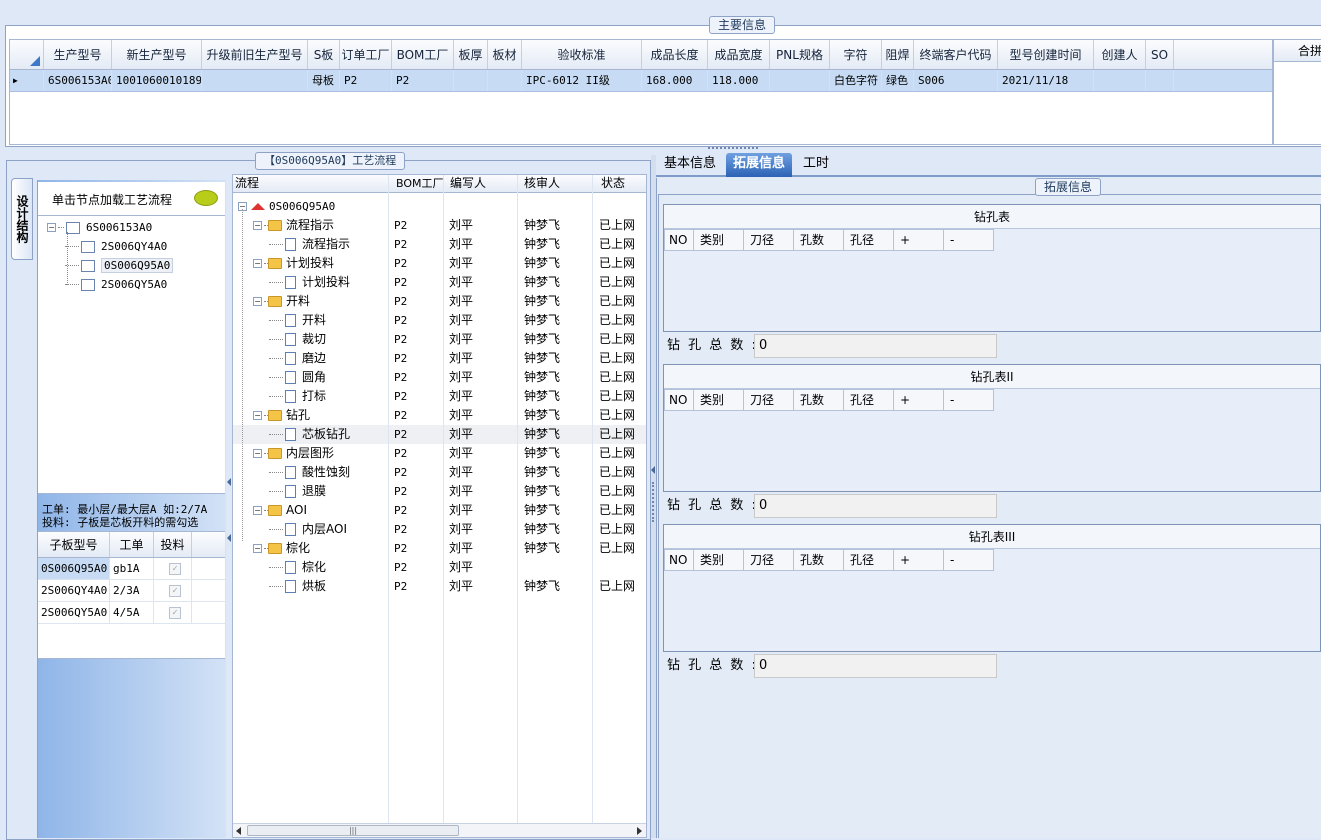  Describe the element at coordinates (992, 428) in the screenshot. I see `drill-table: 钻孔表II NO 类别 刀径 孔数 孔径 + -` at that location.